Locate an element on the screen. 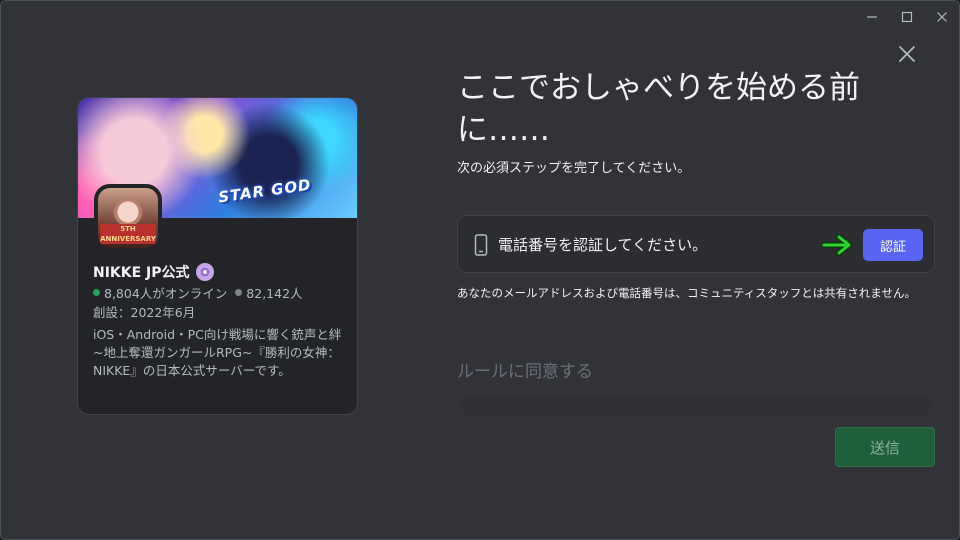  window-close-button is located at coordinates (942, 17).